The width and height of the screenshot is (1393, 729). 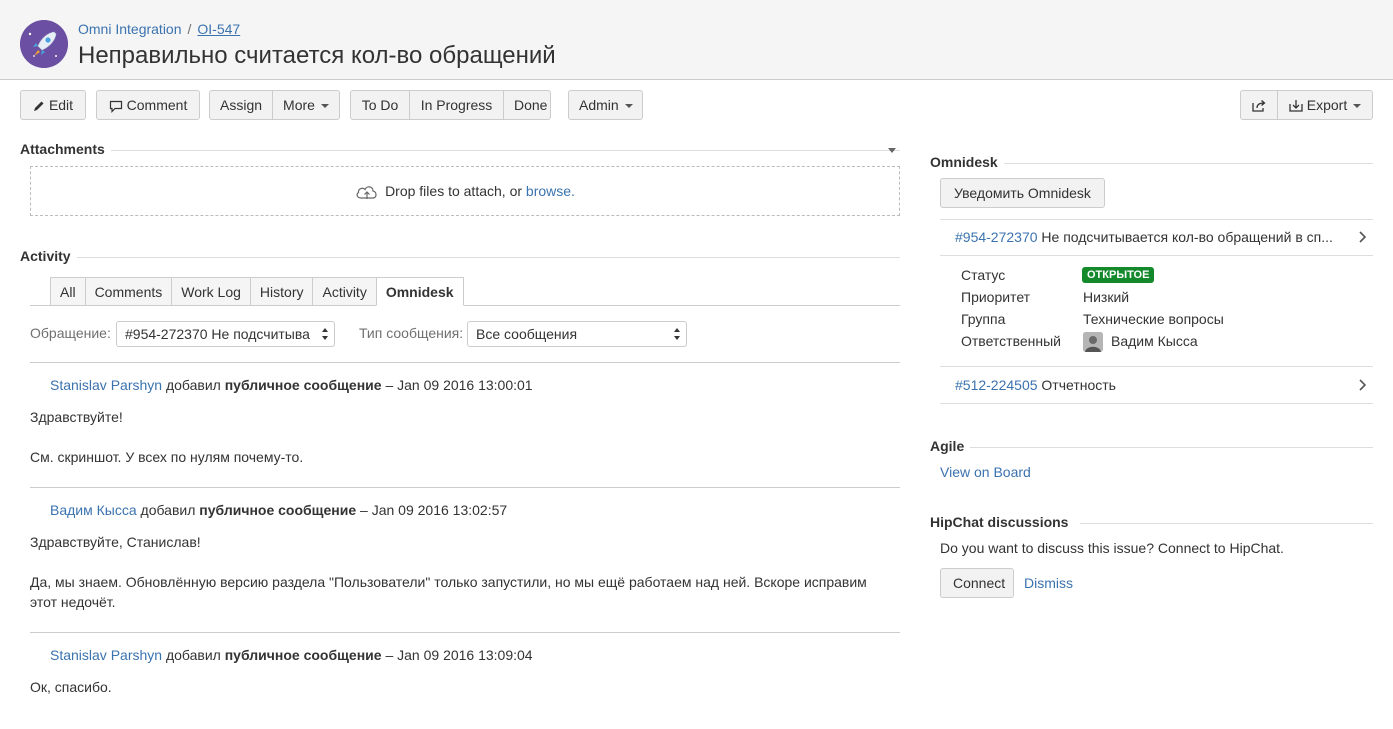 What do you see at coordinates (218, 29) in the screenshot?
I see `breadcrumb-issue-key: OI-547` at bounding box center [218, 29].